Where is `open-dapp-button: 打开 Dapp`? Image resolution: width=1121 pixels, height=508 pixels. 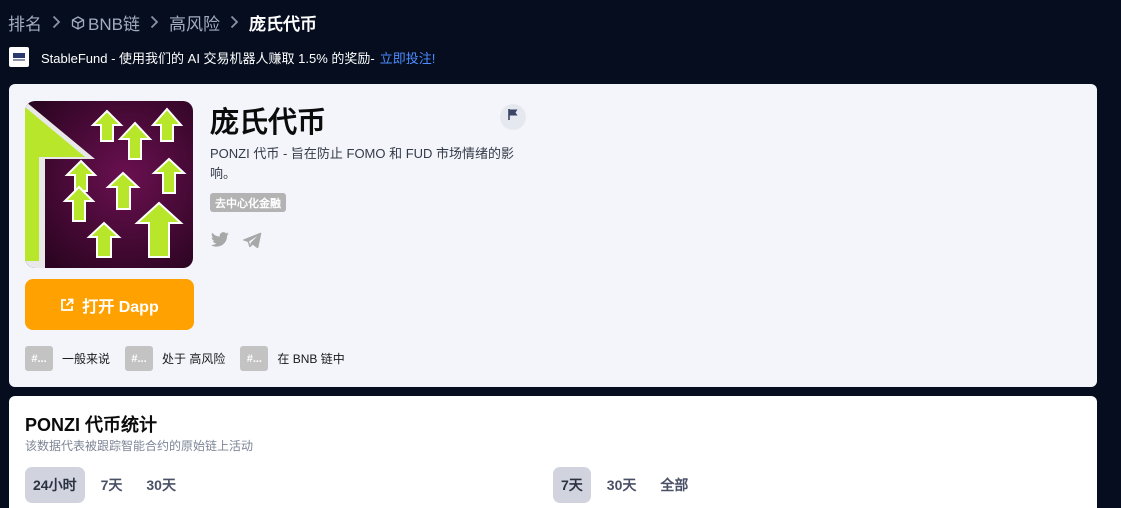 open-dapp-button: 打开 Dapp is located at coordinates (109, 304).